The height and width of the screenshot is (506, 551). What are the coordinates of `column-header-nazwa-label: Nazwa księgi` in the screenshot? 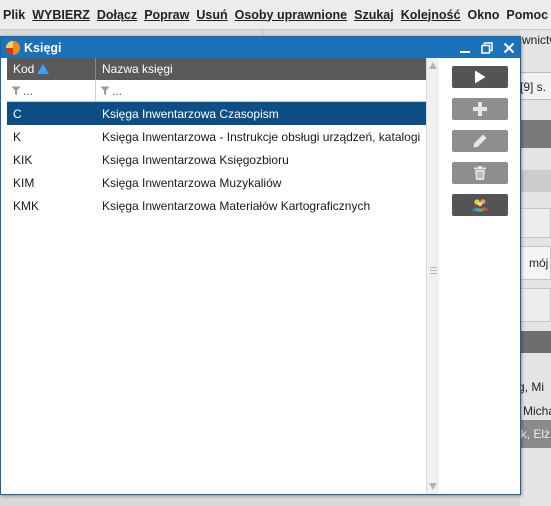 It's located at (137, 69).